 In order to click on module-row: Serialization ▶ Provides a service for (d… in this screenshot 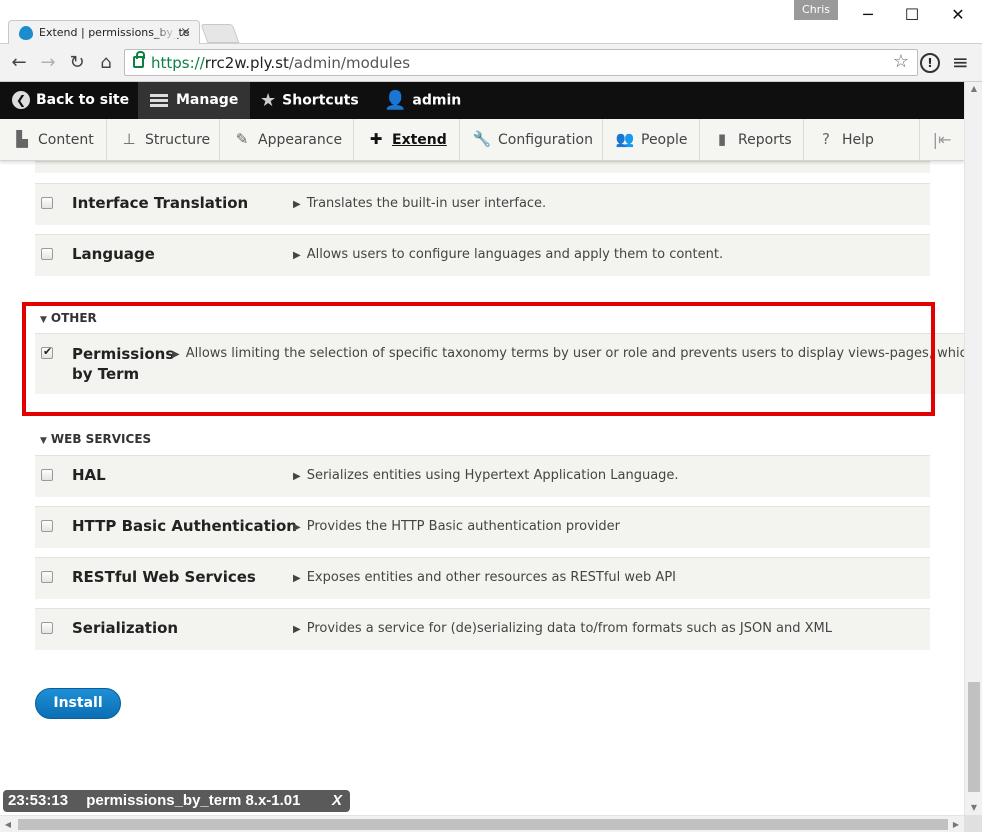, I will do `click(482, 629)`.